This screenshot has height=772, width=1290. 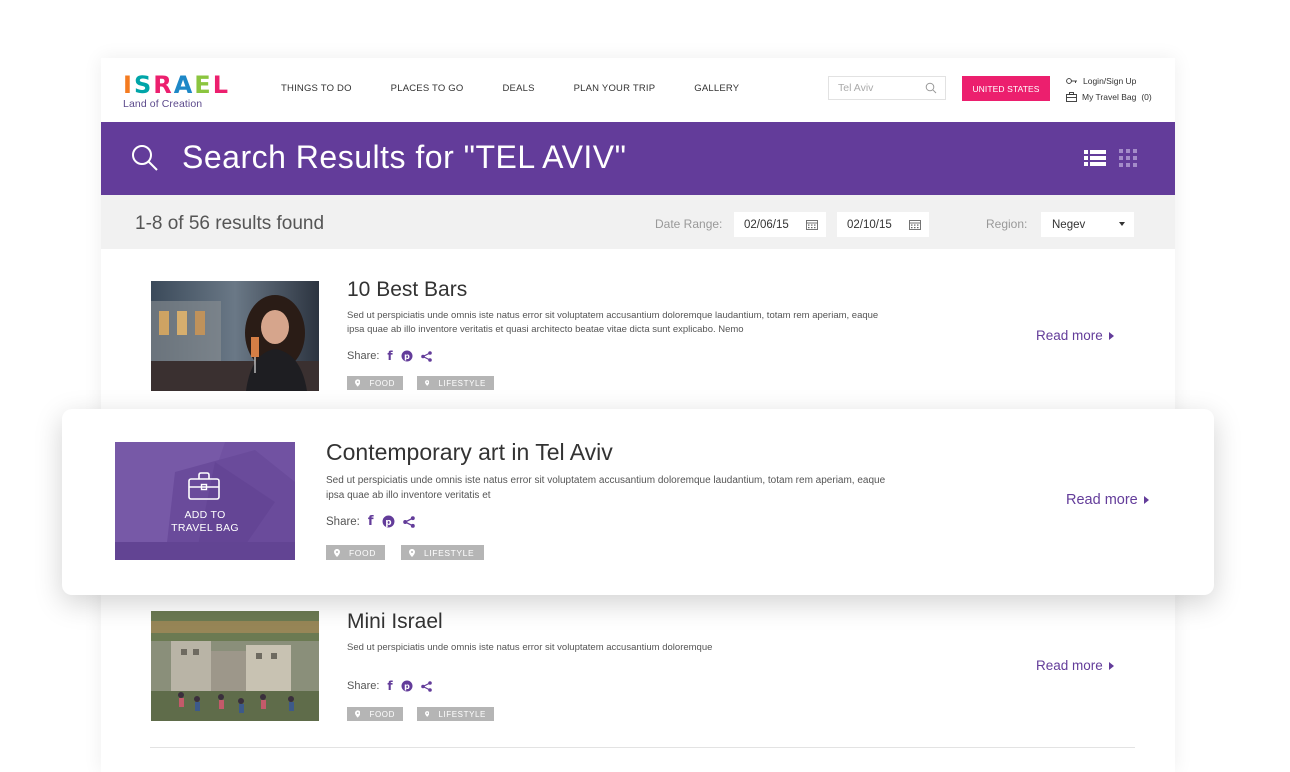 I want to click on login-link: Login/Sign Up, so click(x=1109, y=81).